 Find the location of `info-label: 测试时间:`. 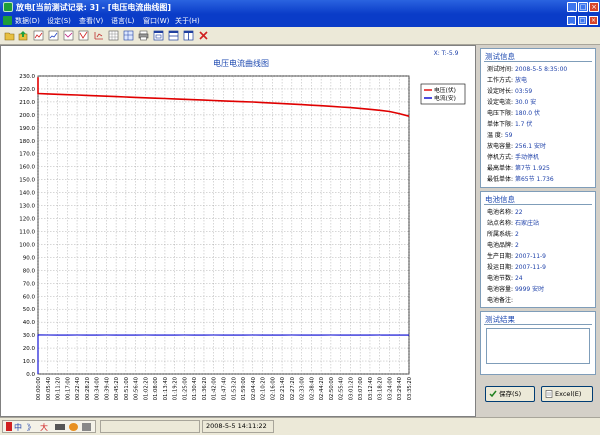

info-label: 测试时间: is located at coordinates (500, 69).